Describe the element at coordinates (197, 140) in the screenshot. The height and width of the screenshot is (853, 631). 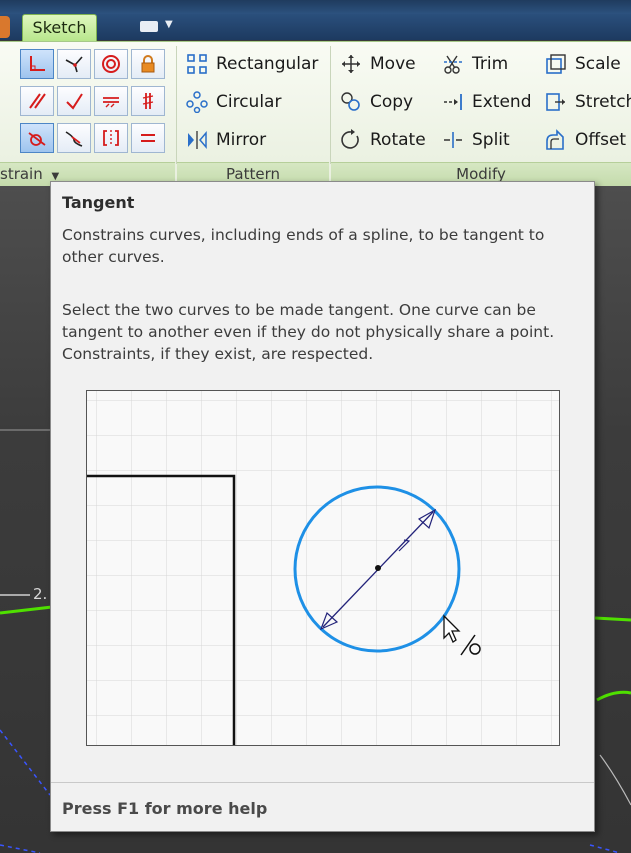
I see `mirror-icon` at that location.